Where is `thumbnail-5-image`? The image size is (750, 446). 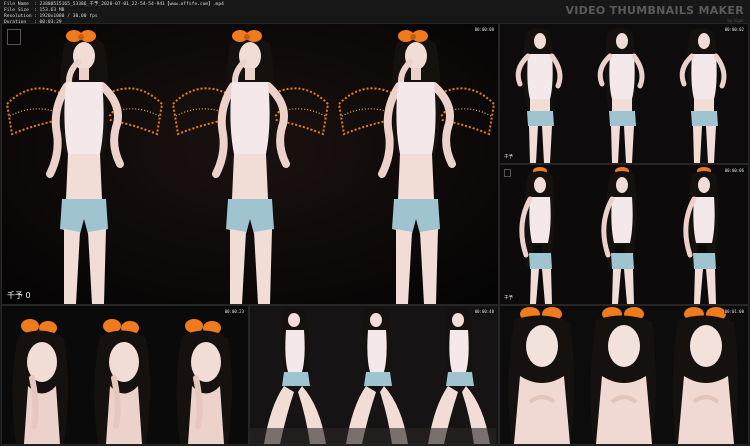
thumbnail-5-image is located at coordinates (374, 375).